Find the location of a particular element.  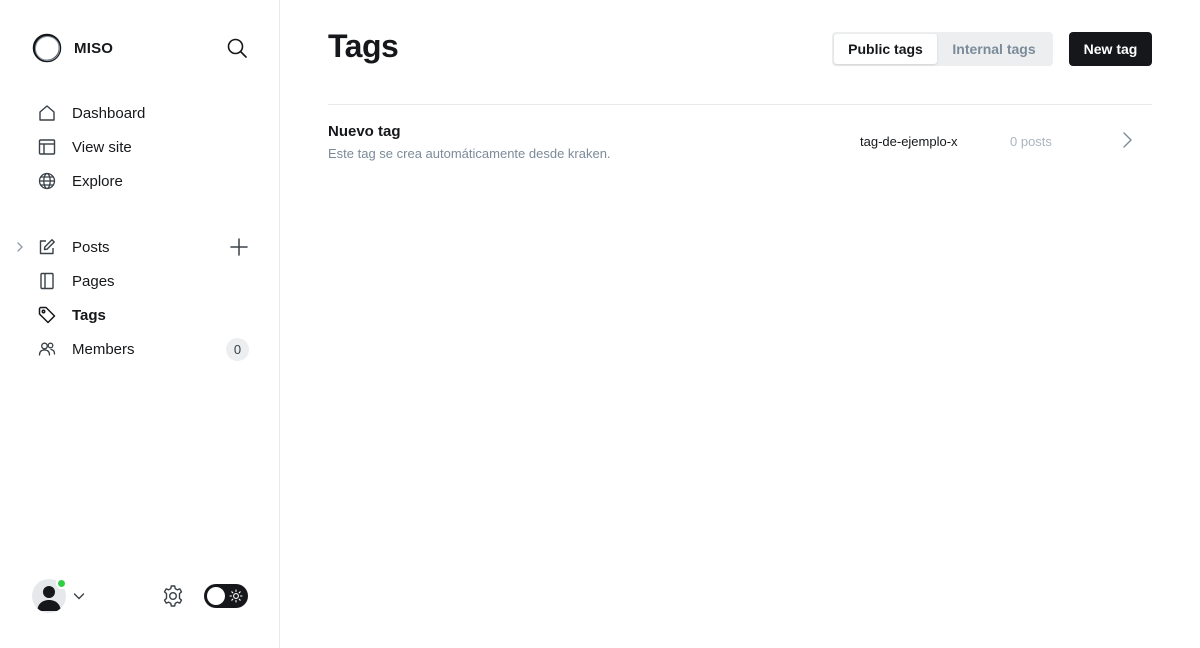

new-tag-button: New tag is located at coordinates (1110, 49).